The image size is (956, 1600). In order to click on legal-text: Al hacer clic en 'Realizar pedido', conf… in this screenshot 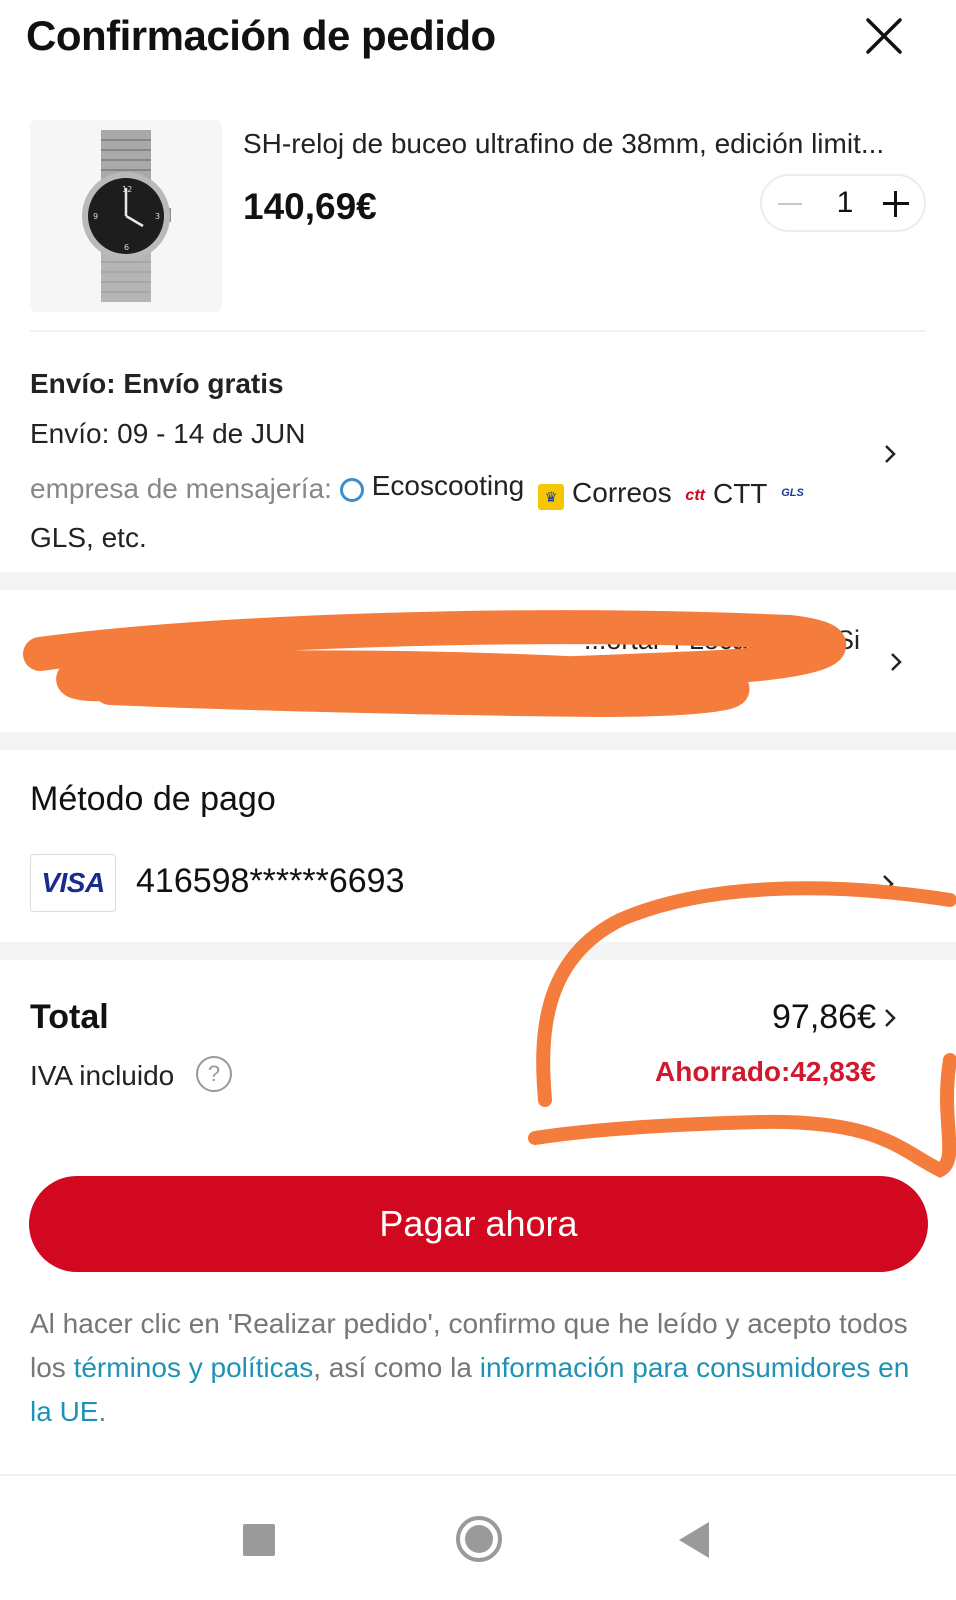, I will do `click(470, 1367)`.